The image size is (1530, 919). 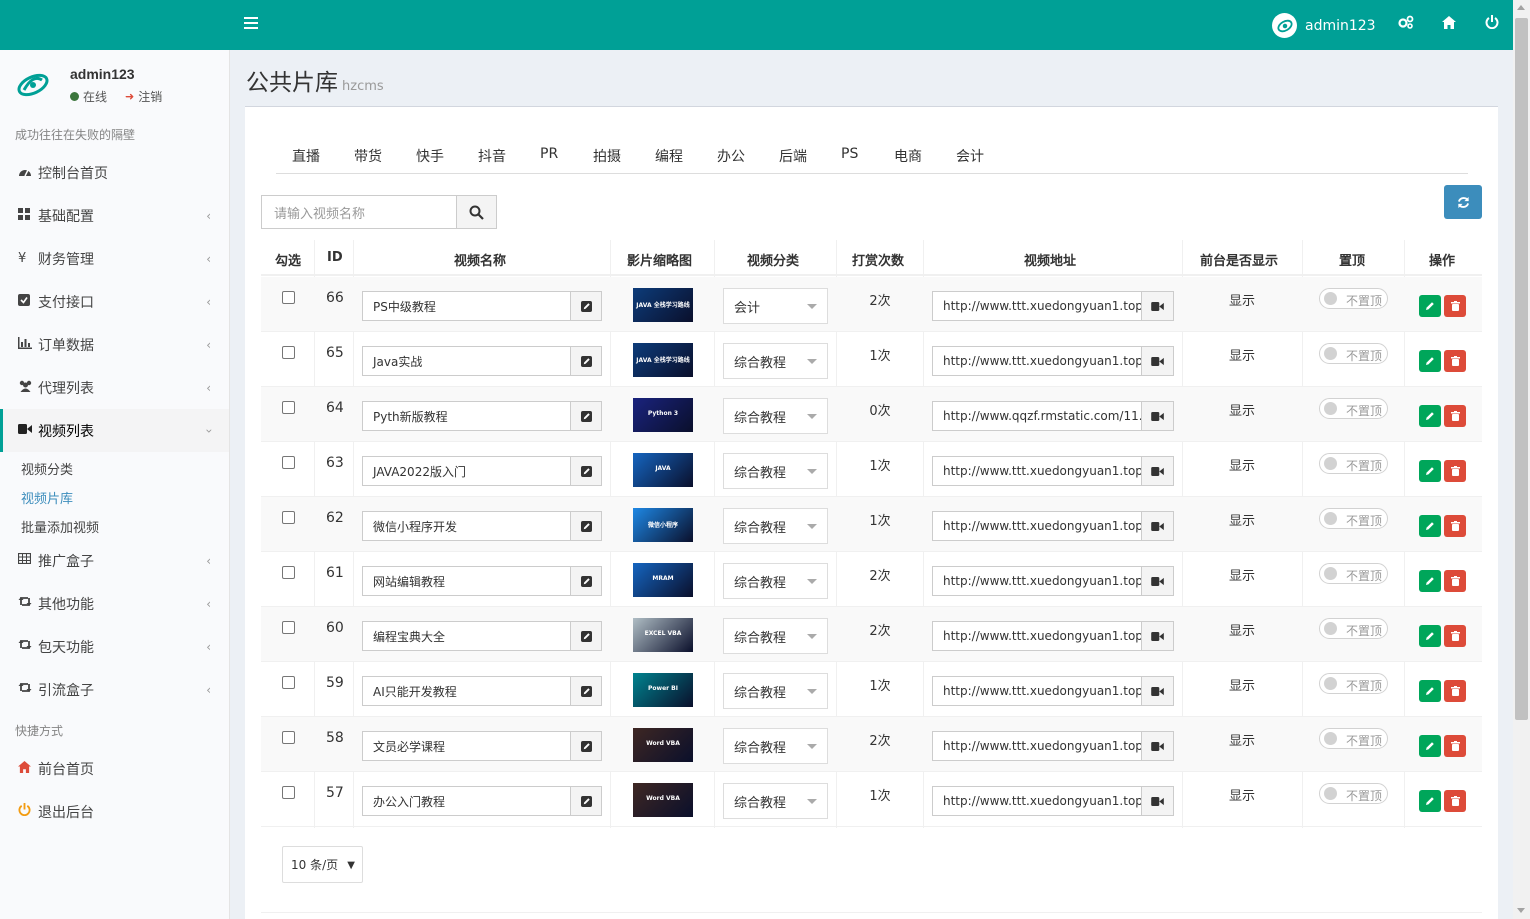 I want to click on scroll-up-icon, so click(x=1521, y=7).